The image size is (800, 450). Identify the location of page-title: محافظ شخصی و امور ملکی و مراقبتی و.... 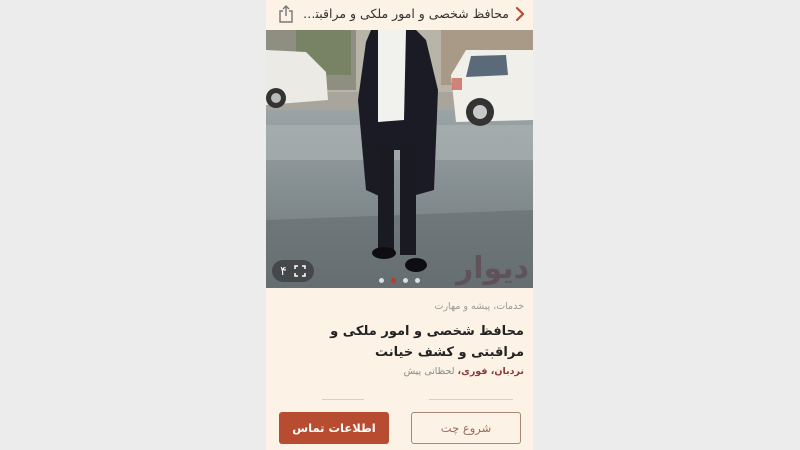
(404, 13).